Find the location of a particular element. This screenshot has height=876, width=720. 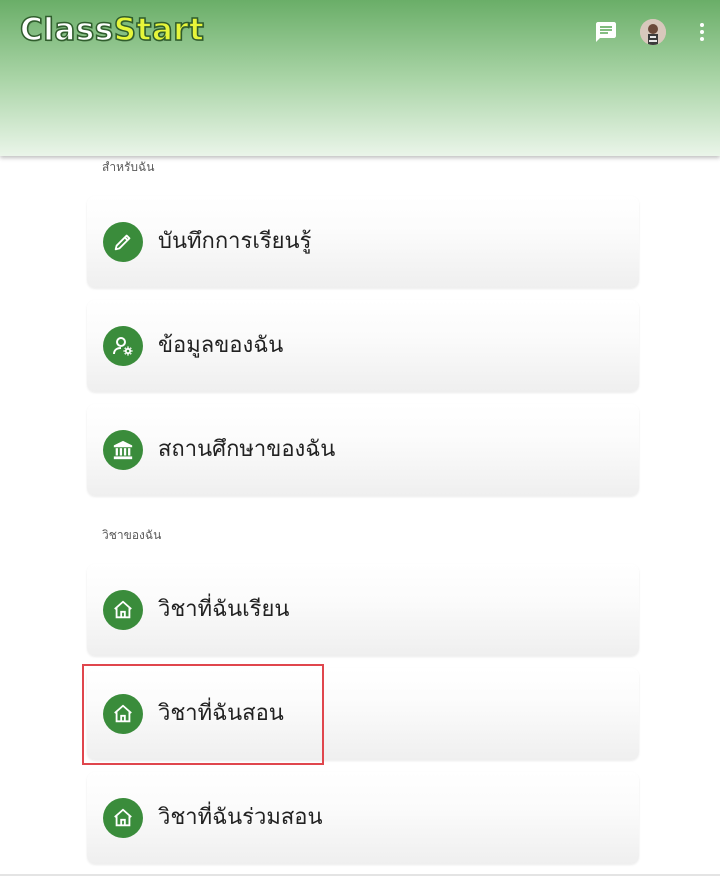

menu-item-courses-i-teach: วิชาที่ฉันสอน is located at coordinates (363, 714).